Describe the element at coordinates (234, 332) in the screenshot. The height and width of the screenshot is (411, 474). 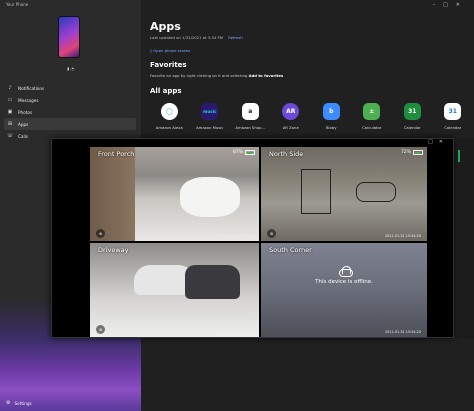
I see `camera-timestamp: 2021-01-31 15:54:21` at that location.